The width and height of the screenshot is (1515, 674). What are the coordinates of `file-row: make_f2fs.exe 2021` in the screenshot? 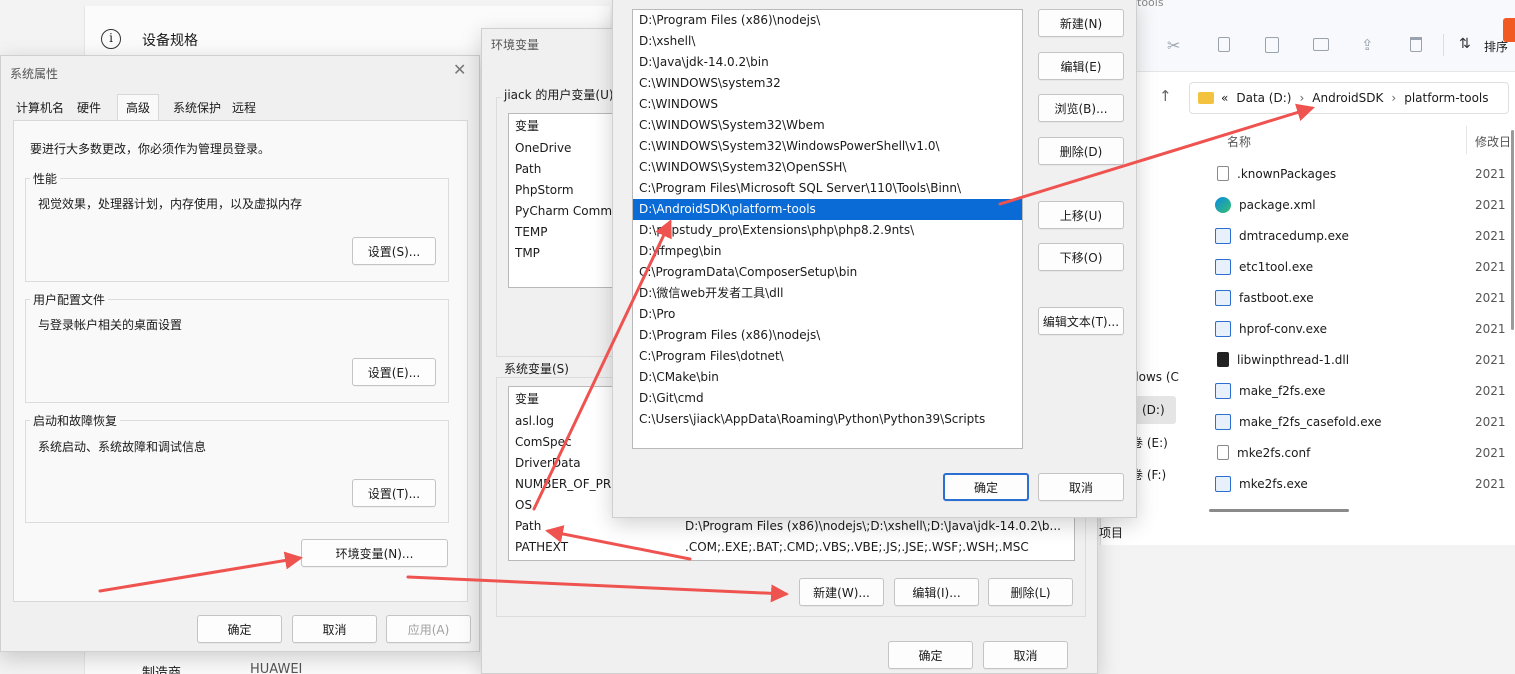 It's located at (1350, 390).